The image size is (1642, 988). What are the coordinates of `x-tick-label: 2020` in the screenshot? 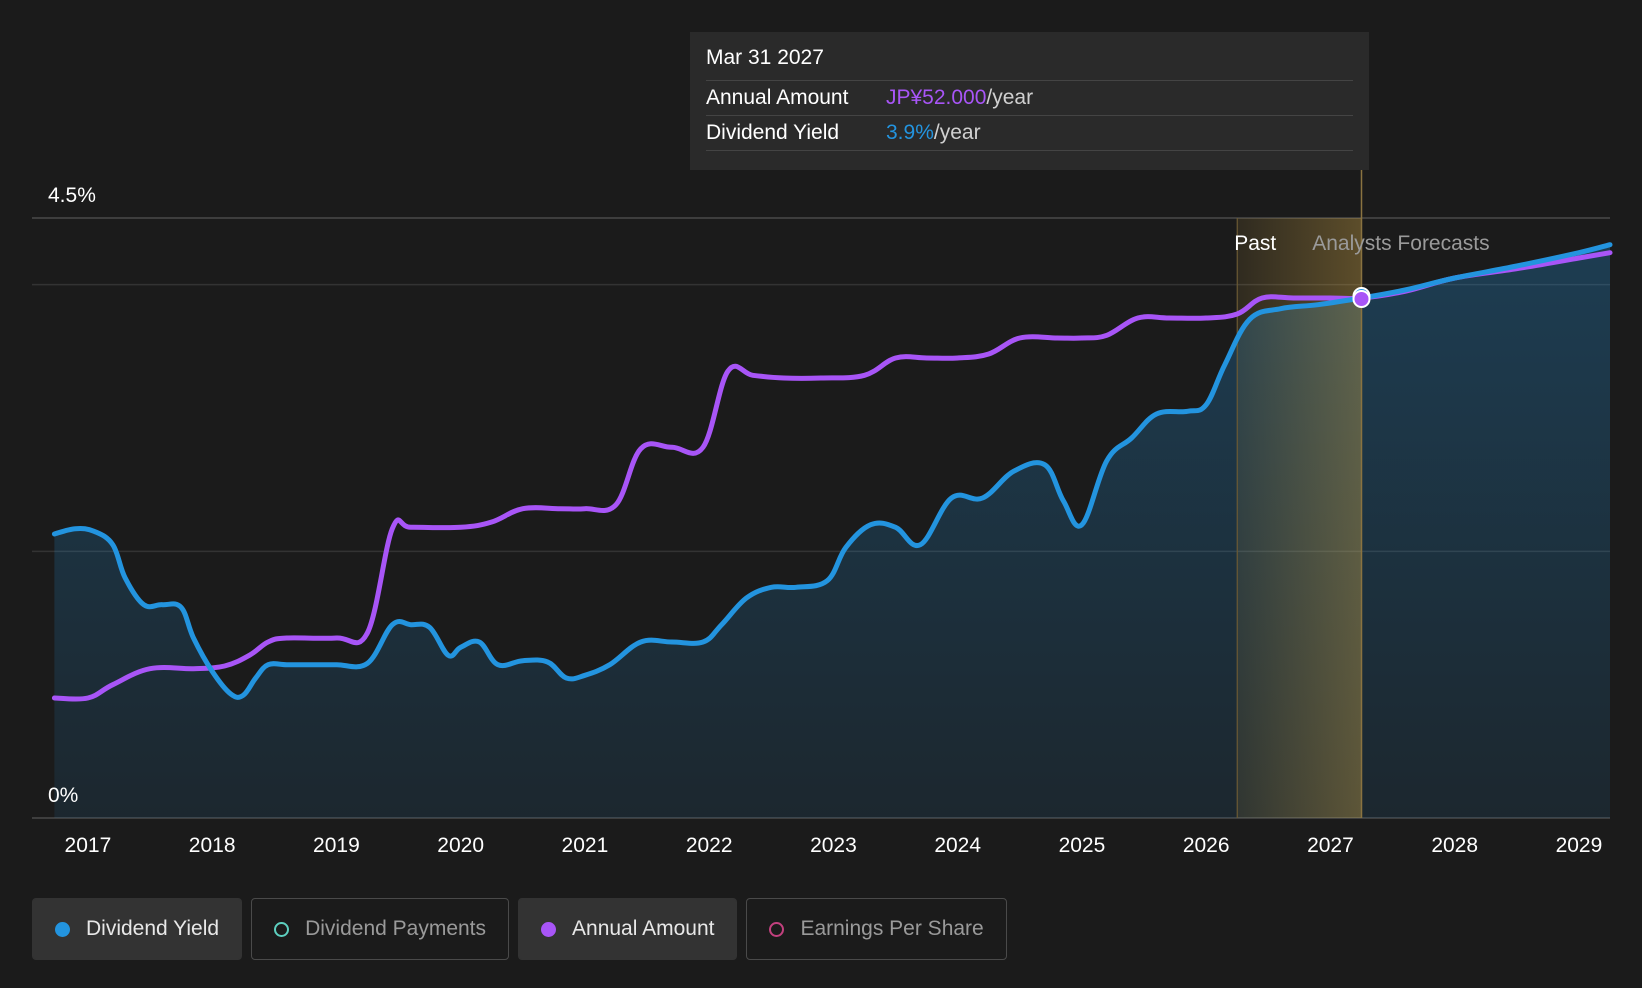 It's located at (460, 845).